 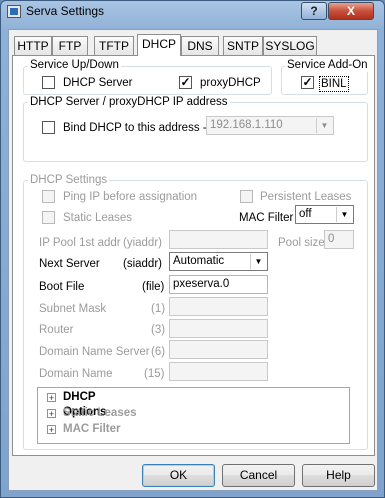 I want to click on ping-ip-label: Ping IP before assignation, so click(x=130, y=197).